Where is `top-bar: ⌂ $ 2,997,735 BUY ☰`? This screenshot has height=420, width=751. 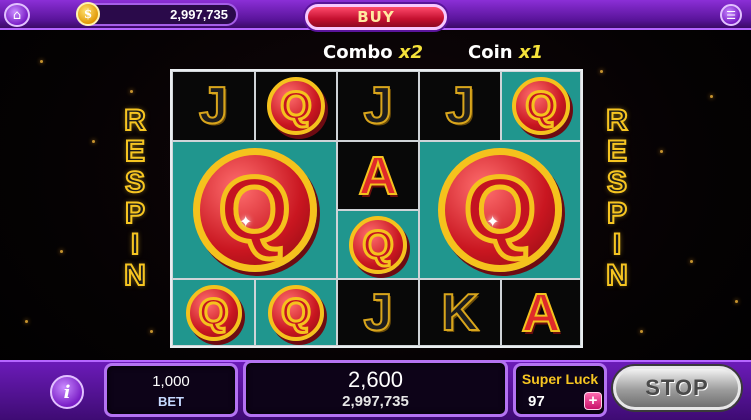
top-bar: ⌂ $ 2,997,735 BUY ☰ is located at coordinates (375, 15).